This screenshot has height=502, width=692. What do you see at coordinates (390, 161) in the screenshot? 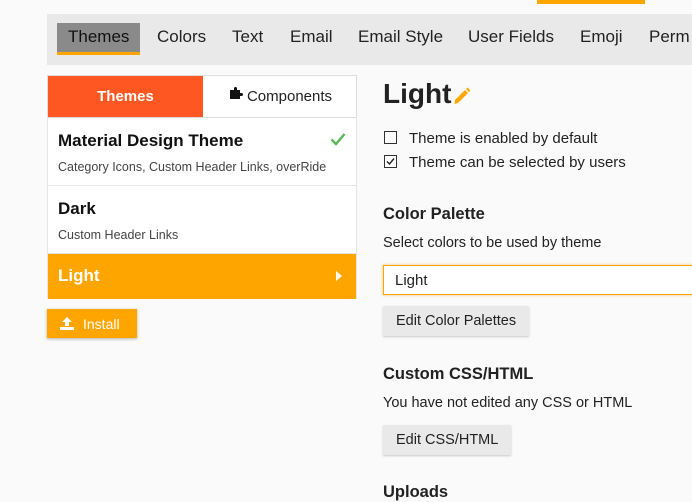
I see `user-selectable-checkbox` at bounding box center [390, 161].